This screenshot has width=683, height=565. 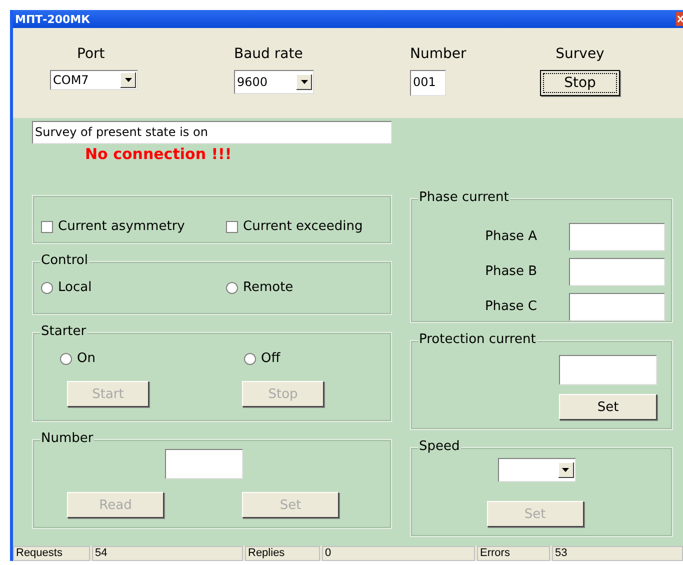 I want to click on status-label: Requests, so click(x=51, y=553).